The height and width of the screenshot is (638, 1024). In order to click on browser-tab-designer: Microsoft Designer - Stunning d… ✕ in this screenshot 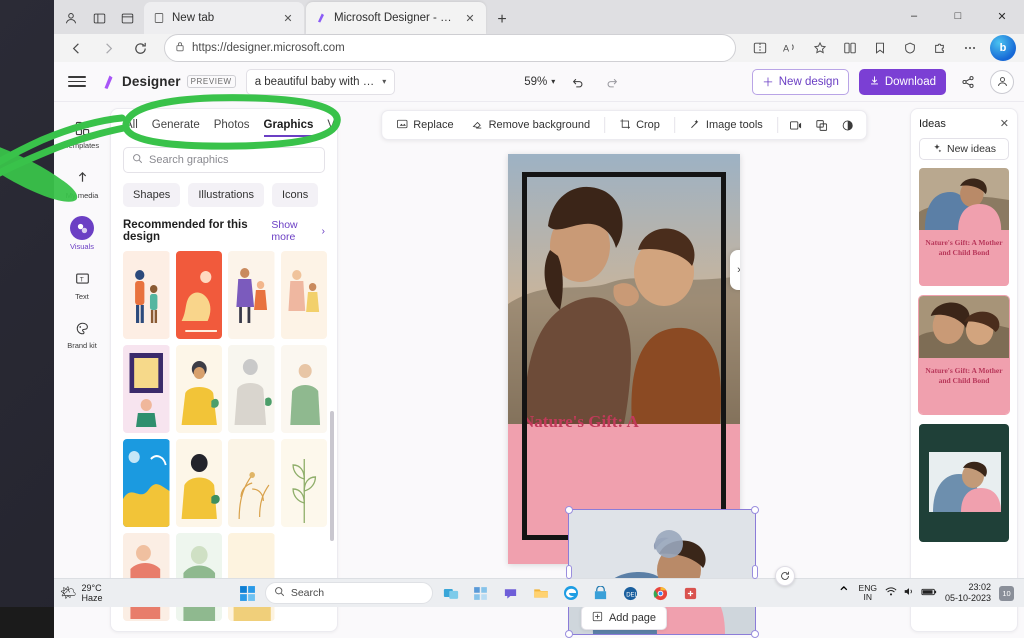, I will do `click(396, 18)`.